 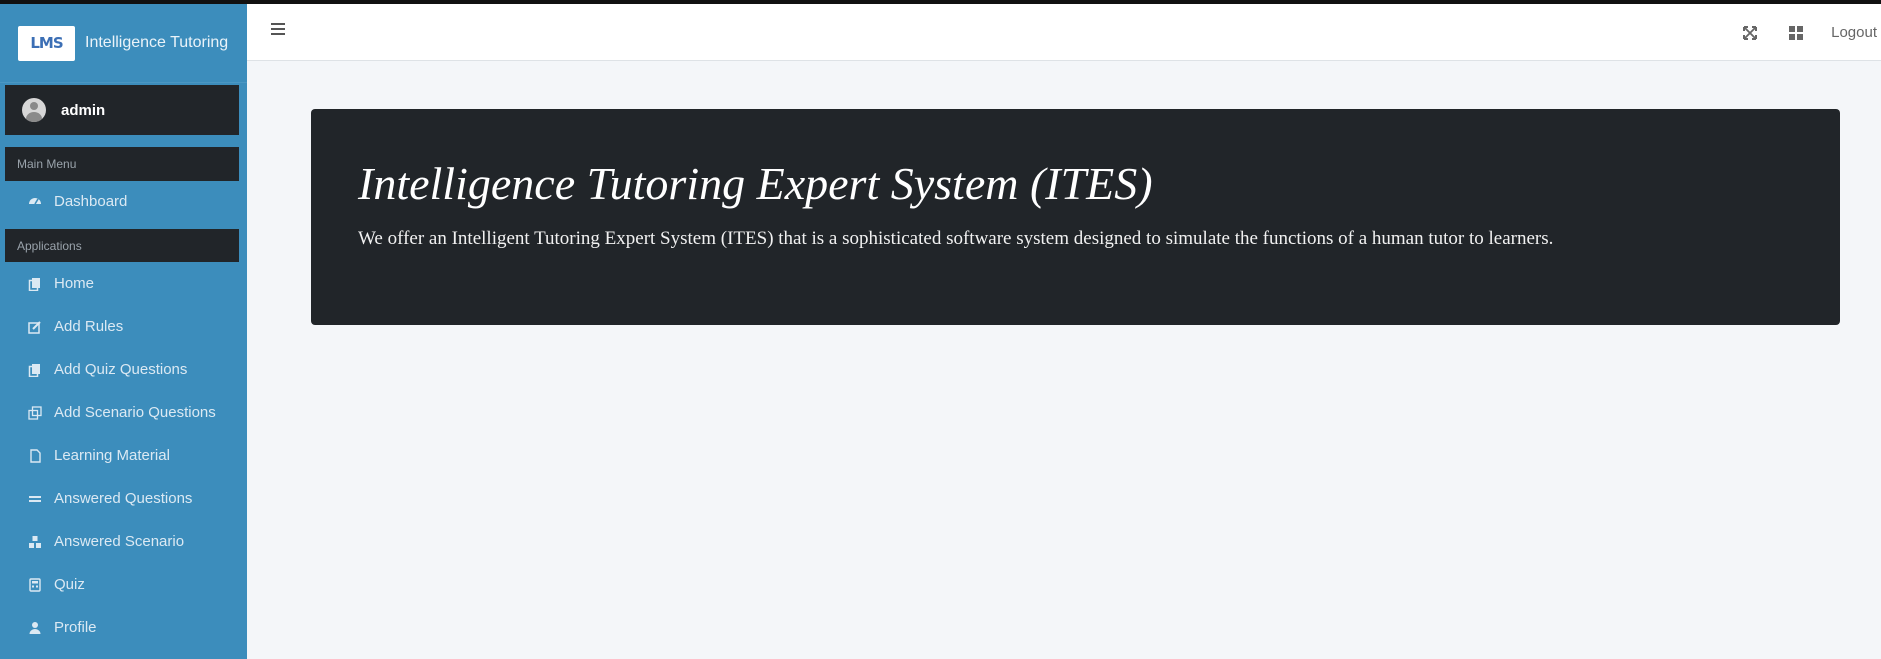 I want to click on menu-toggle-icon, so click(x=278, y=30).